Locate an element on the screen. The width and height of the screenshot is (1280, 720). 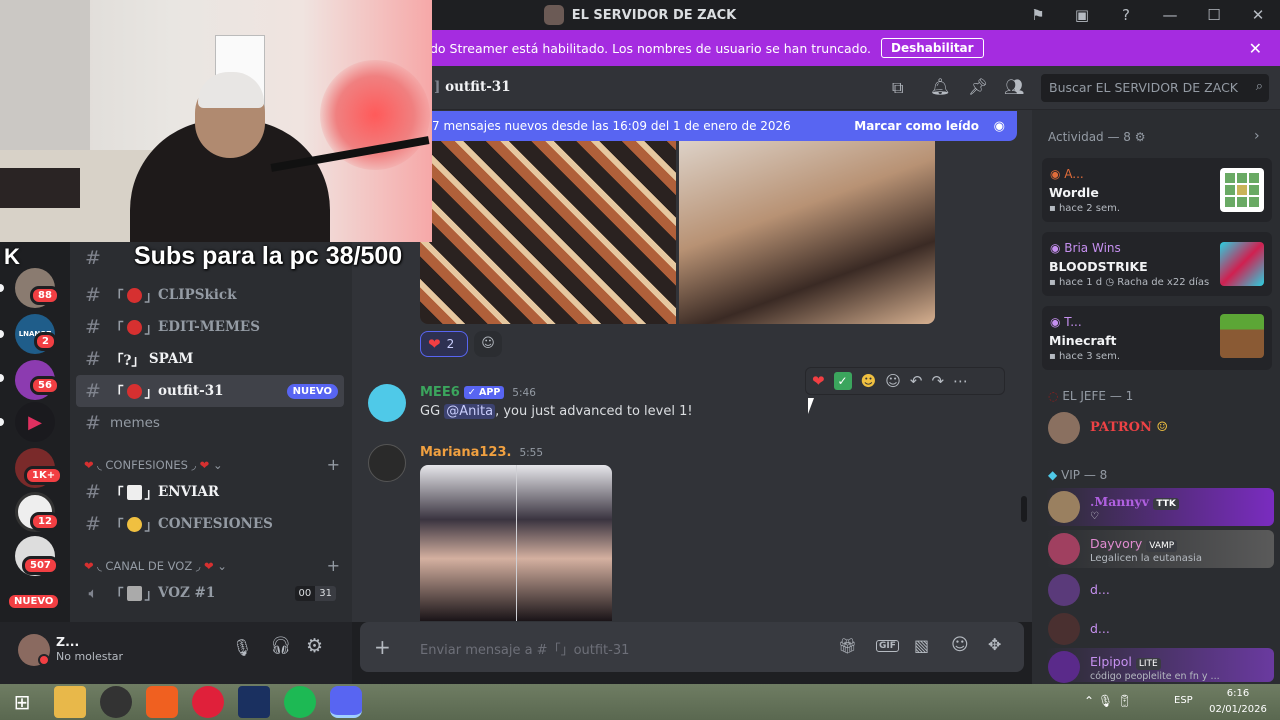
obs-icon is located at coordinates (116, 702).